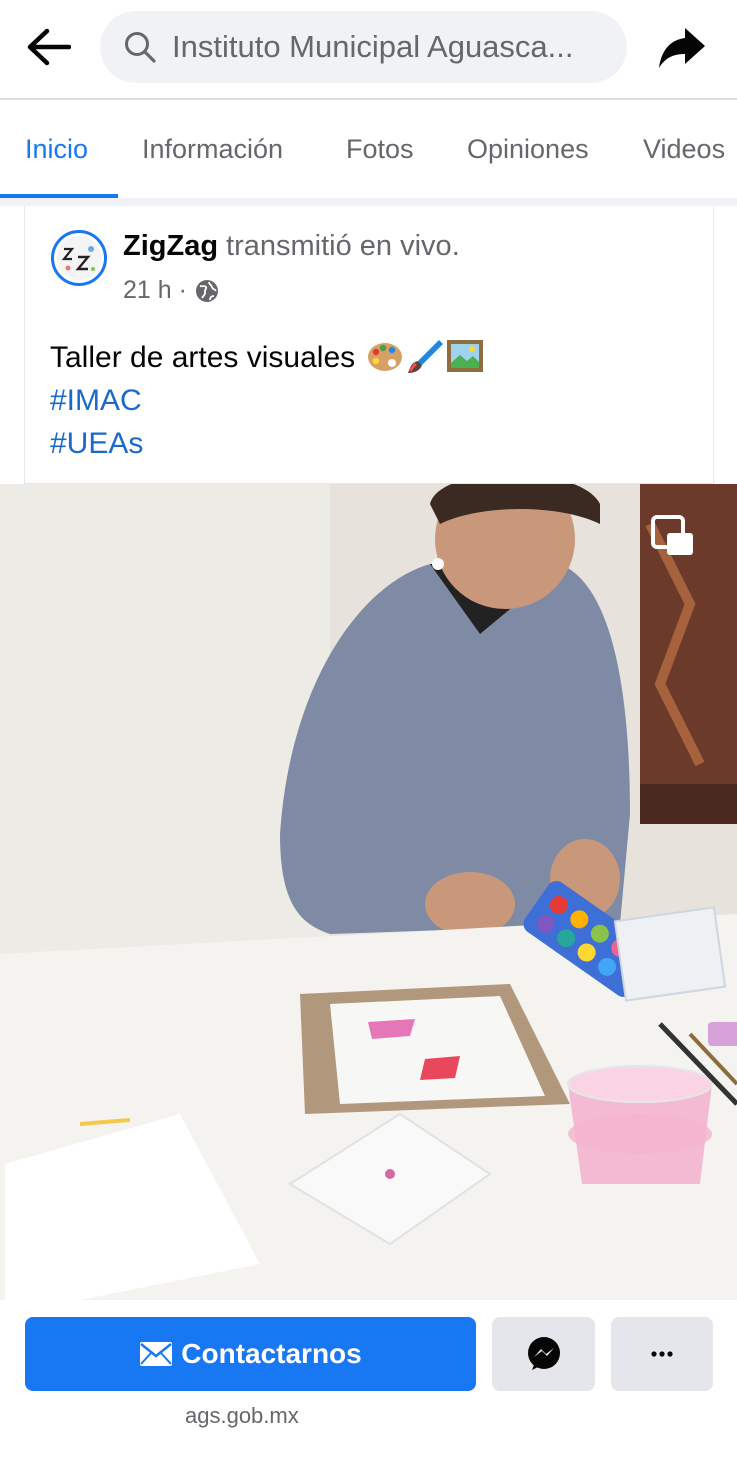  What do you see at coordinates (271, 1353) in the screenshot?
I see `contact-button-label: Contactarnos` at bounding box center [271, 1353].